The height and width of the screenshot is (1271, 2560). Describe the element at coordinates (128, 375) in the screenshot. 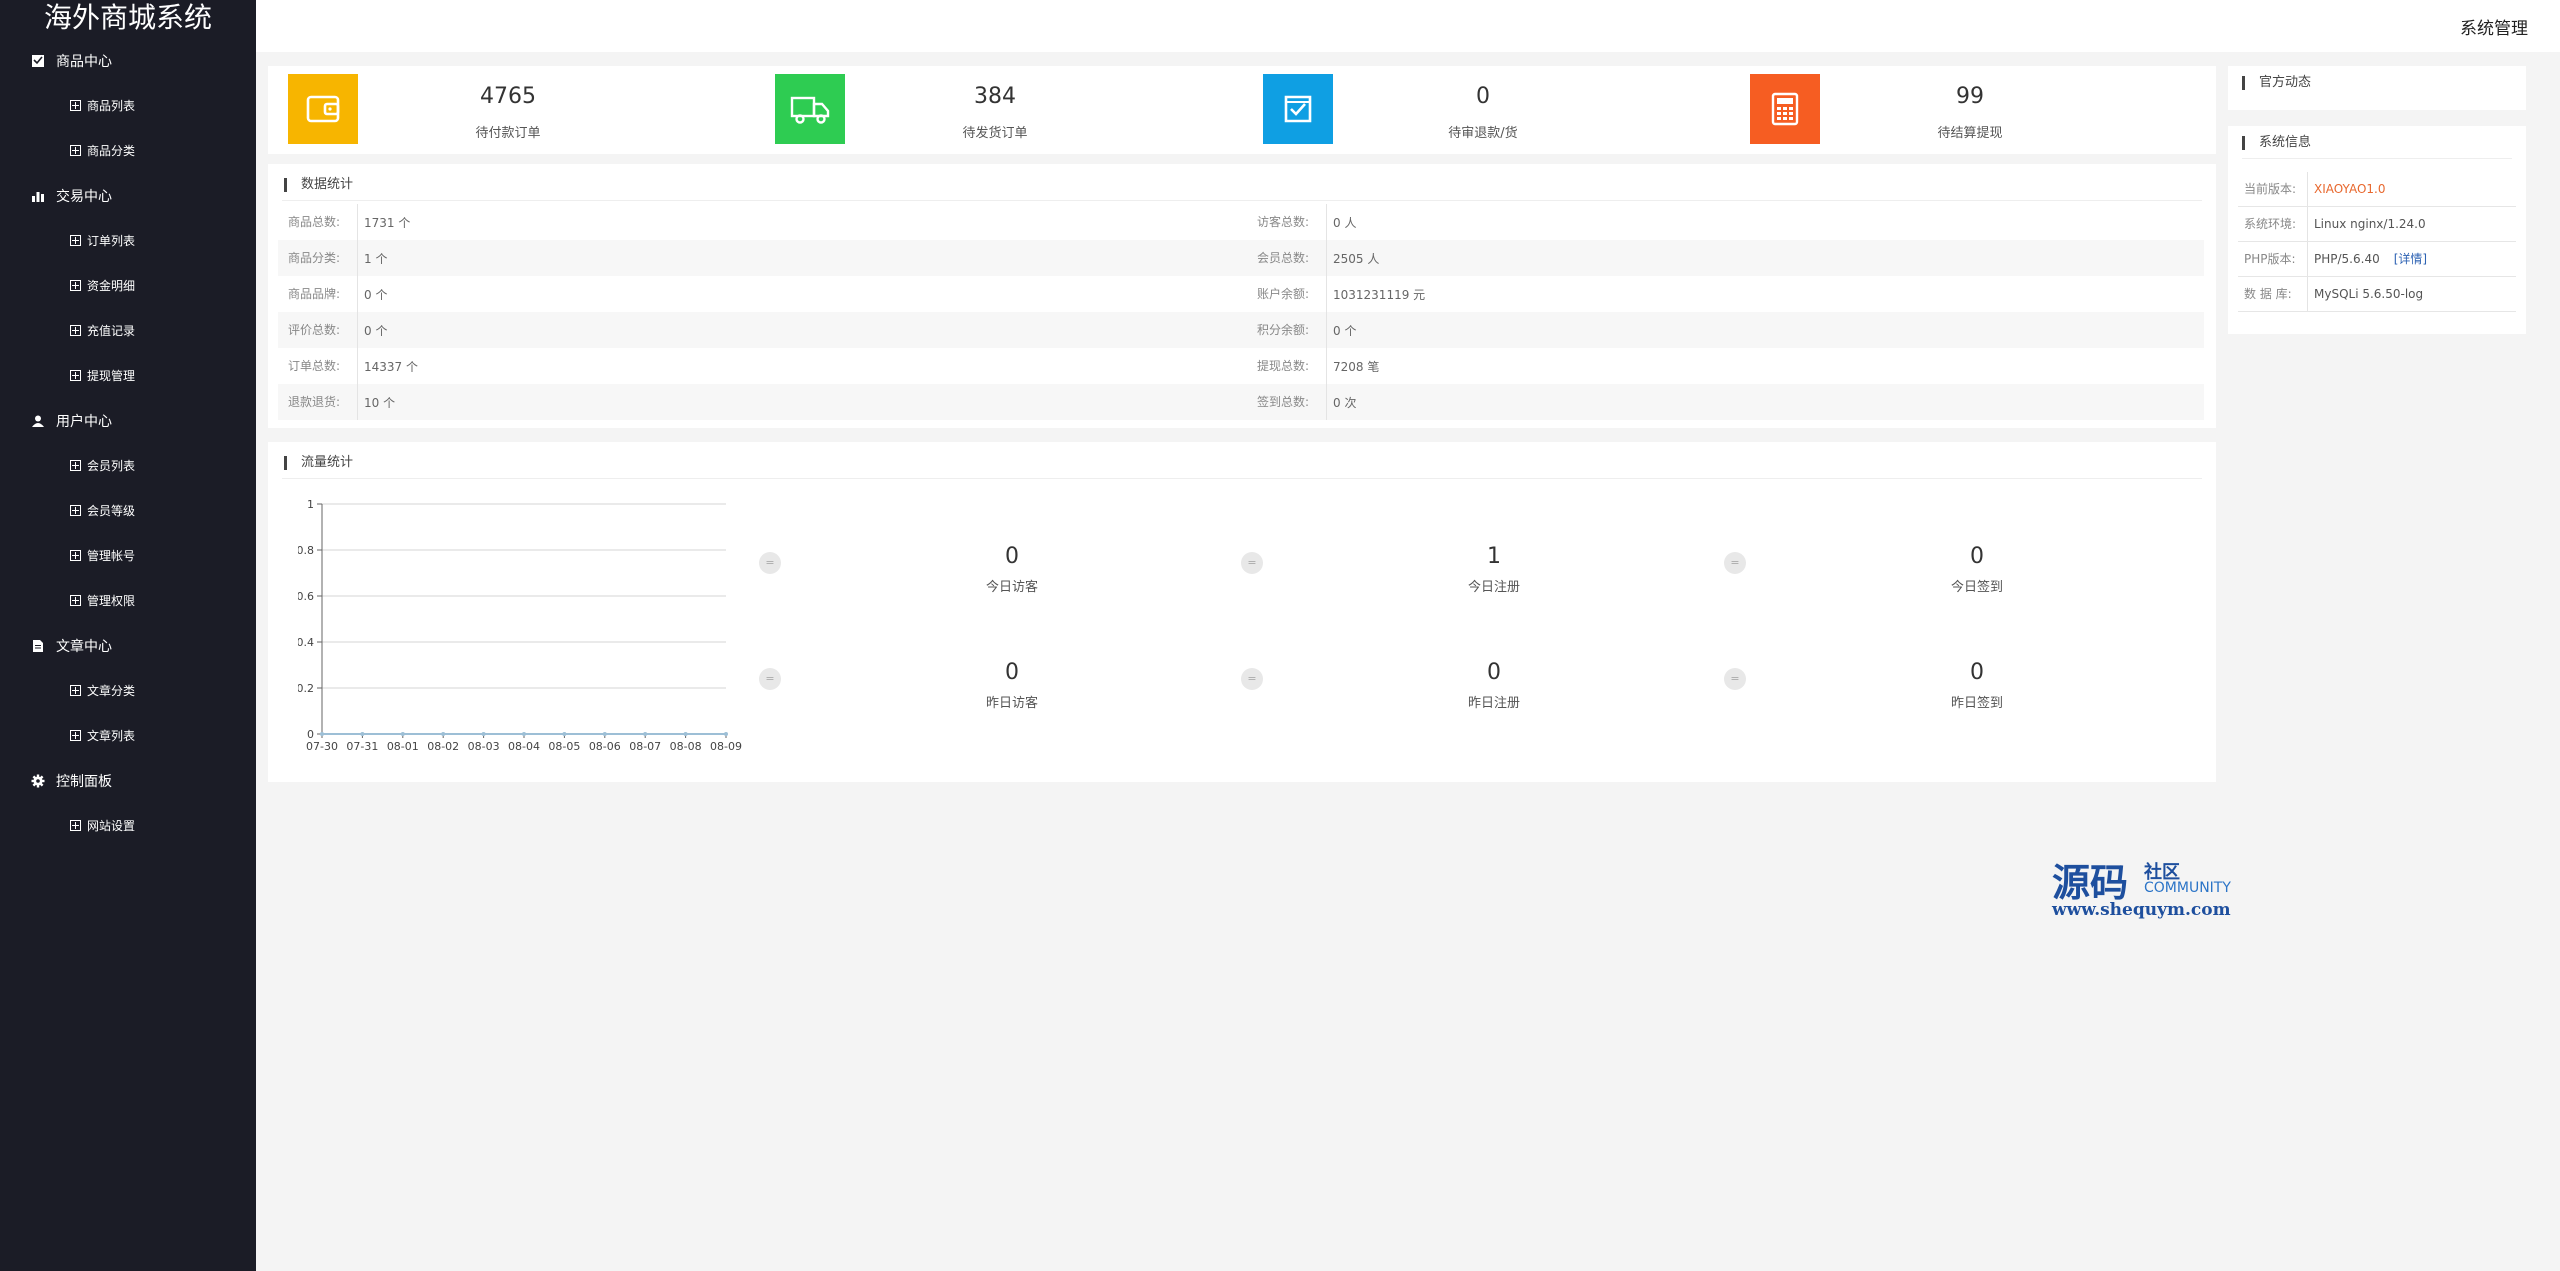

I see `sidebar-nav-item: 提现管理` at that location.